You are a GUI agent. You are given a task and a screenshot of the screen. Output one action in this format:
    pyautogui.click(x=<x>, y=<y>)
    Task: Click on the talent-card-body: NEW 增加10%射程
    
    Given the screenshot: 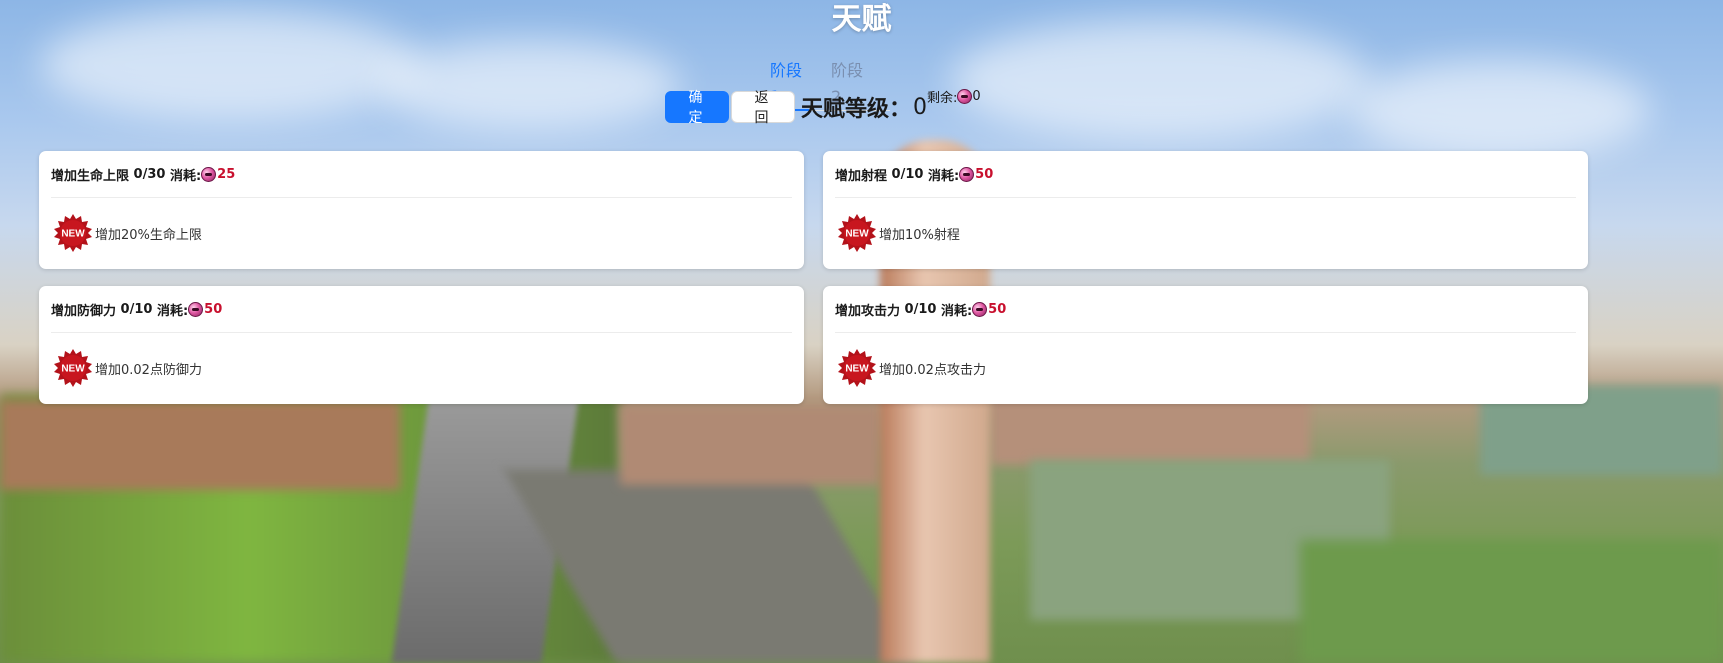 What is the action you would take?
    pyautogui.click(x=898, y=233)
    